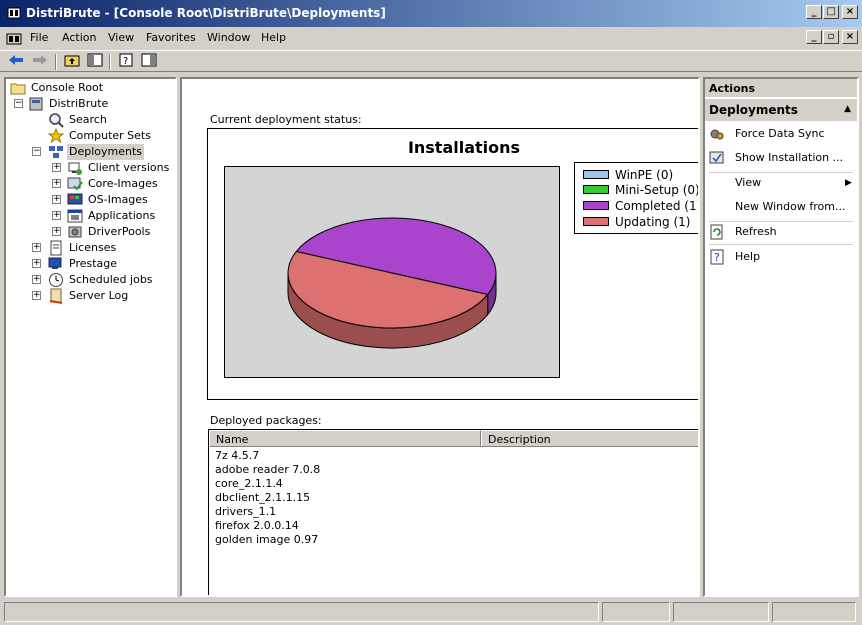  I want to click on tree-item-console-root: Console Root, so click(90, 88).